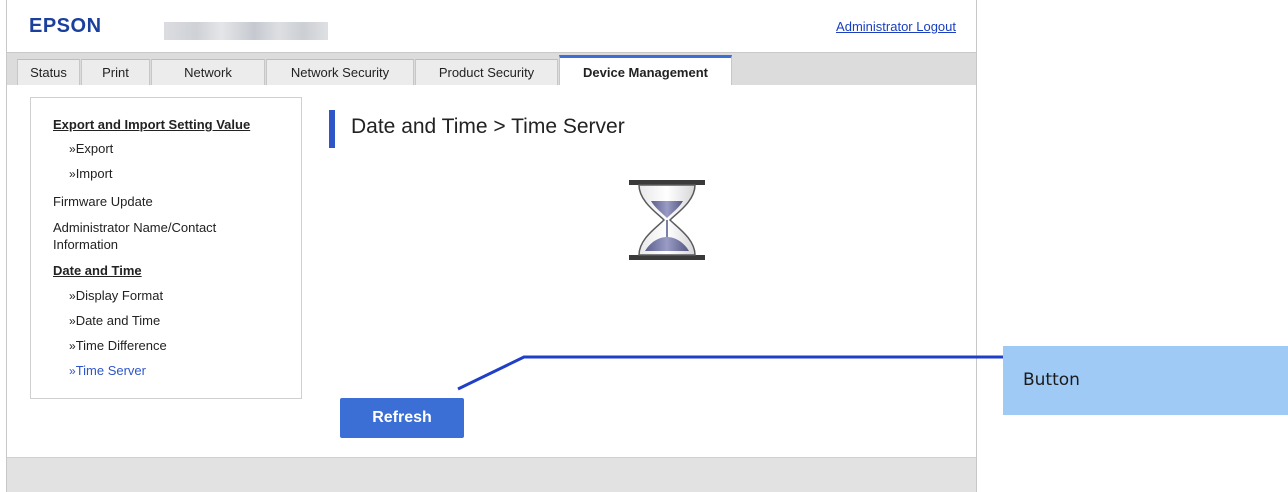 The image size is (1288, 492). Describe the element at coordinates (491, 474) in the screenshot. I see `page-footer-bar` at that location.